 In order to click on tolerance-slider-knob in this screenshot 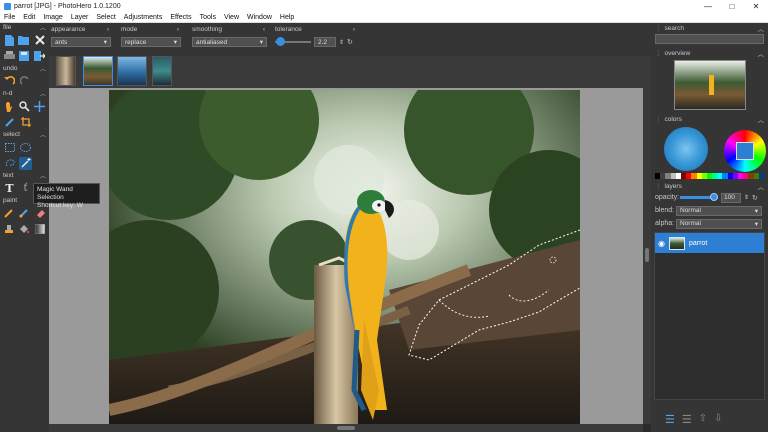, I will do `click(281, 41)`.